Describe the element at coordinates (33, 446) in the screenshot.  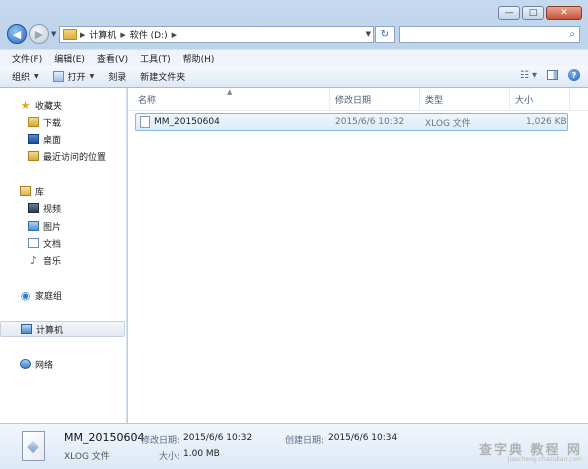
I see `file-thumbnail-icon` at that location.